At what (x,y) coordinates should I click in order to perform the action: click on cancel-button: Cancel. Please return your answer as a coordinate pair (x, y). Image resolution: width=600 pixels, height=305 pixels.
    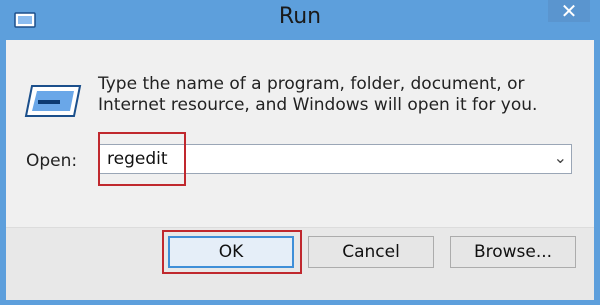
    Looking at the image, I should click on (371, 252).